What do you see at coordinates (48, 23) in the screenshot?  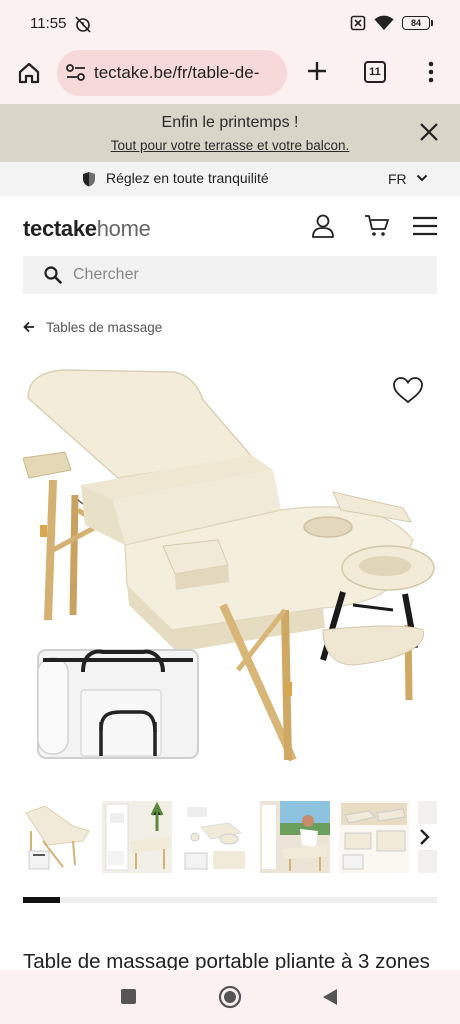 I see `status-time: 11:55` at bounding box center [48, 23].